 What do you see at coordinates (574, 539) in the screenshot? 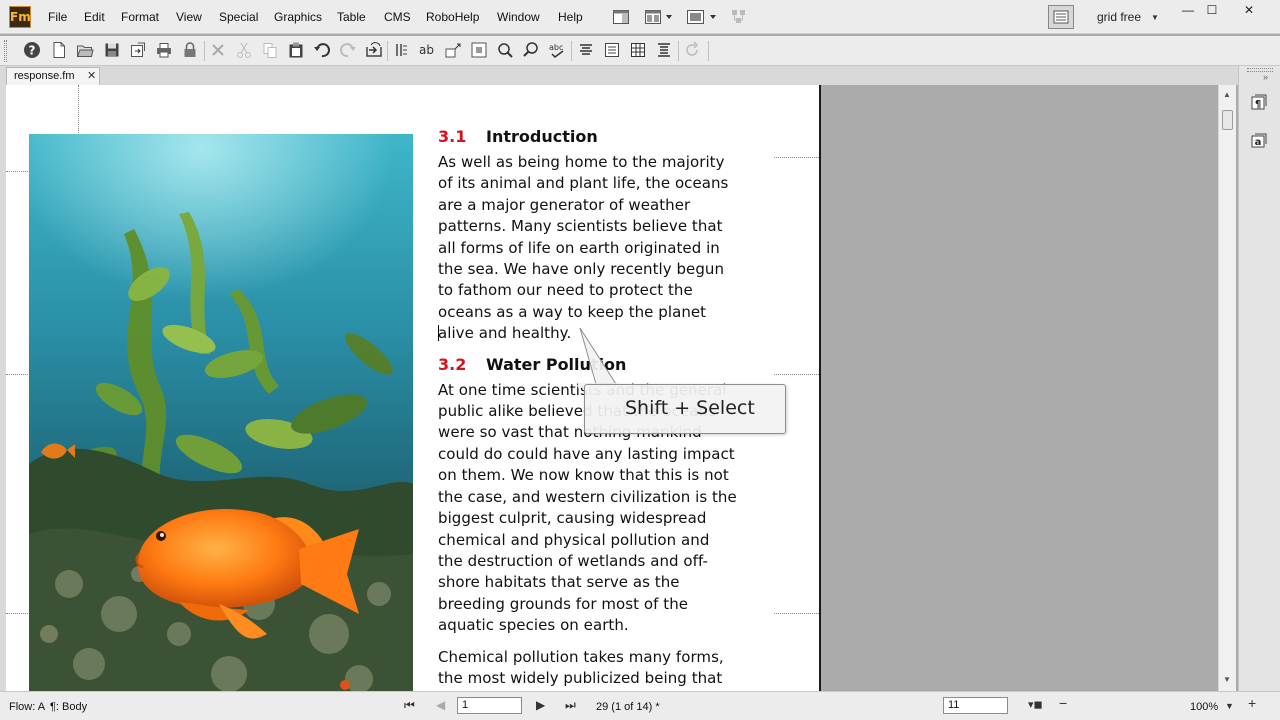
I see `text-line: chemical and physical pollution and` at bounding box center [574, 539].